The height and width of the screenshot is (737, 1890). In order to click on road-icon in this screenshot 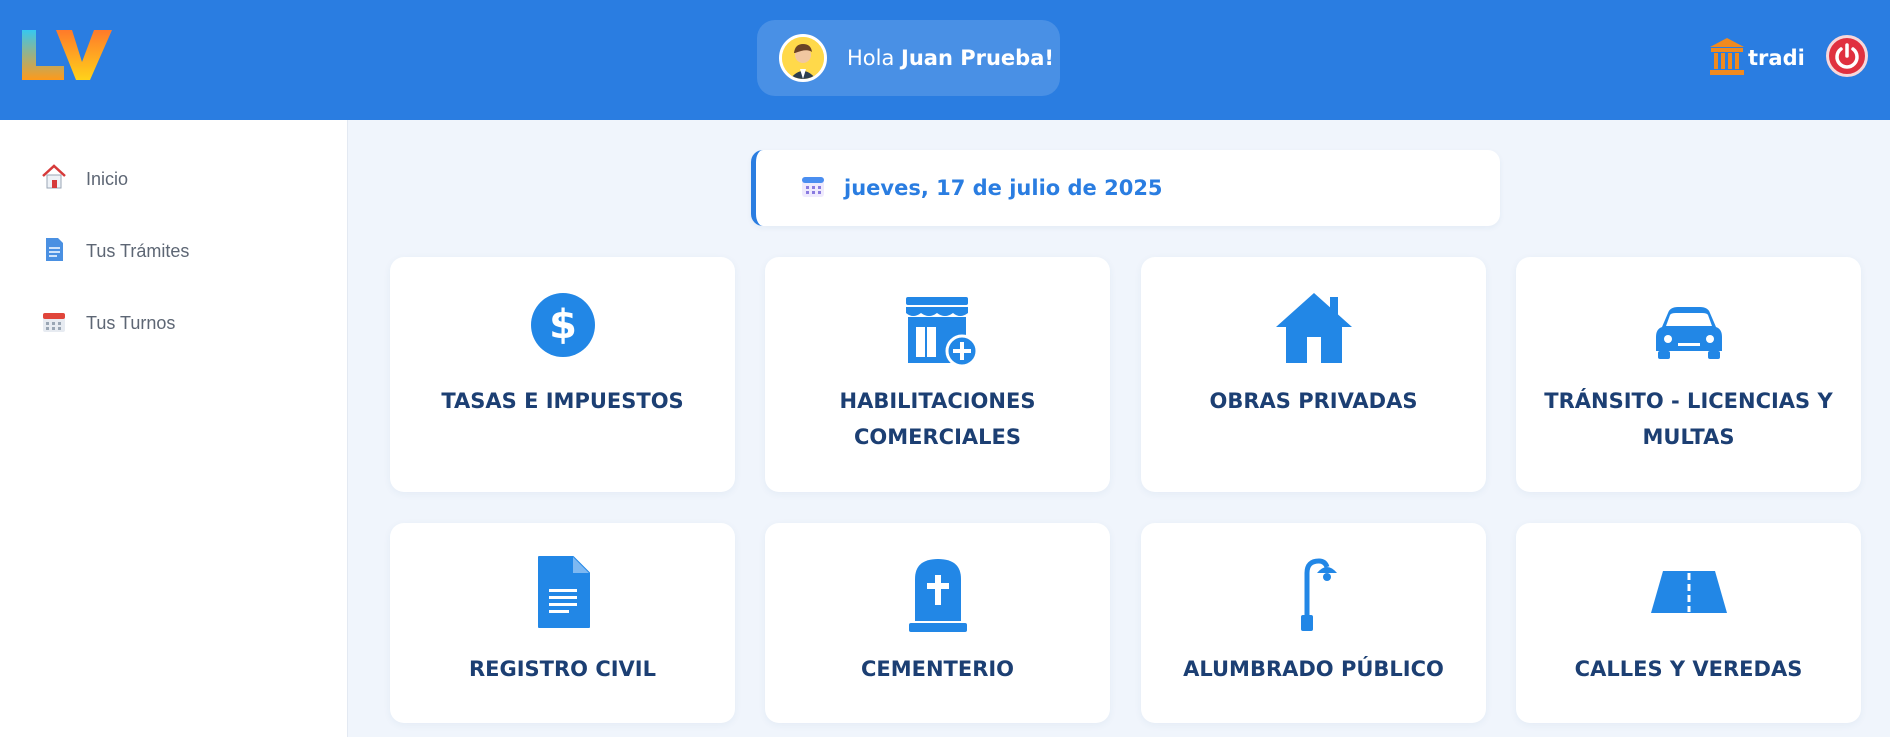, I will do `click(1689, 594)`.